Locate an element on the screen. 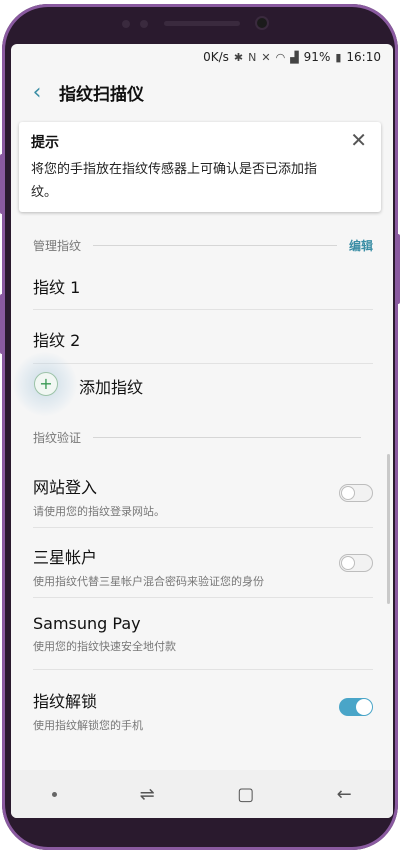 The height and width of the screenshot is (854, 400). mute-icon: ✕ is located at coordinates (266, 57).